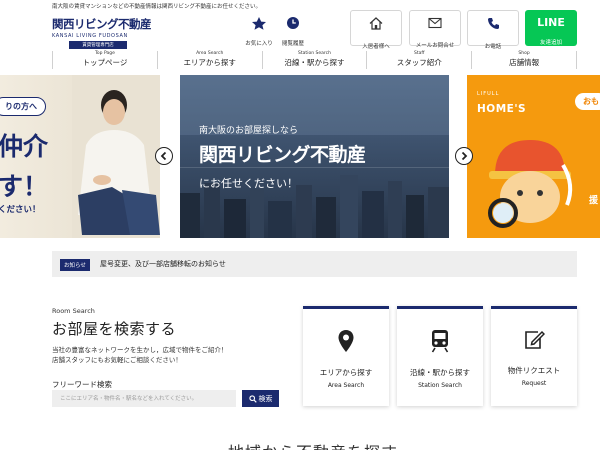 The height and width of the screenshot is (450, 600). I want to click on nav-item-jp: 沿線・駅から探す, so click(314, 62).